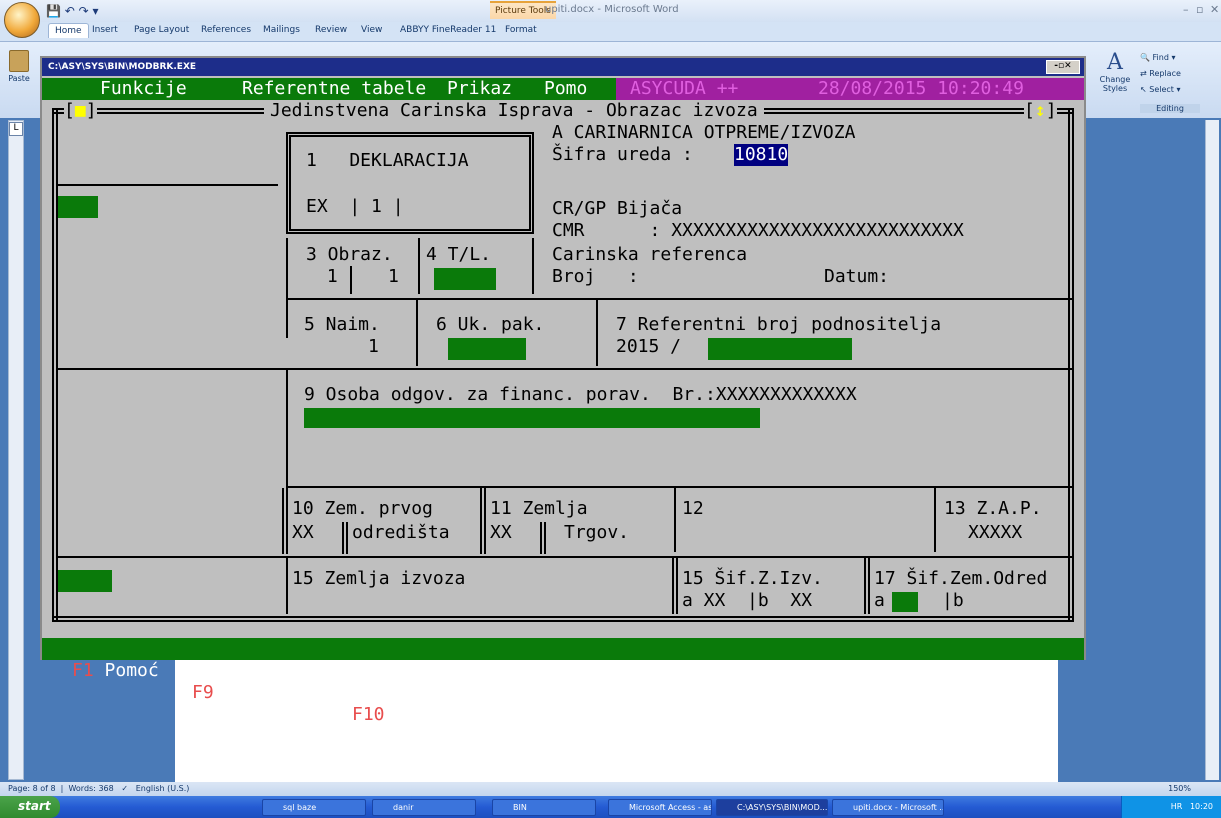 This screenshot has width=1221, height=818. What do you see at coordinates (479, 89) in the screenshot?
I see `menu-prikaz: Prikaz` at bounding box center [479, 89].